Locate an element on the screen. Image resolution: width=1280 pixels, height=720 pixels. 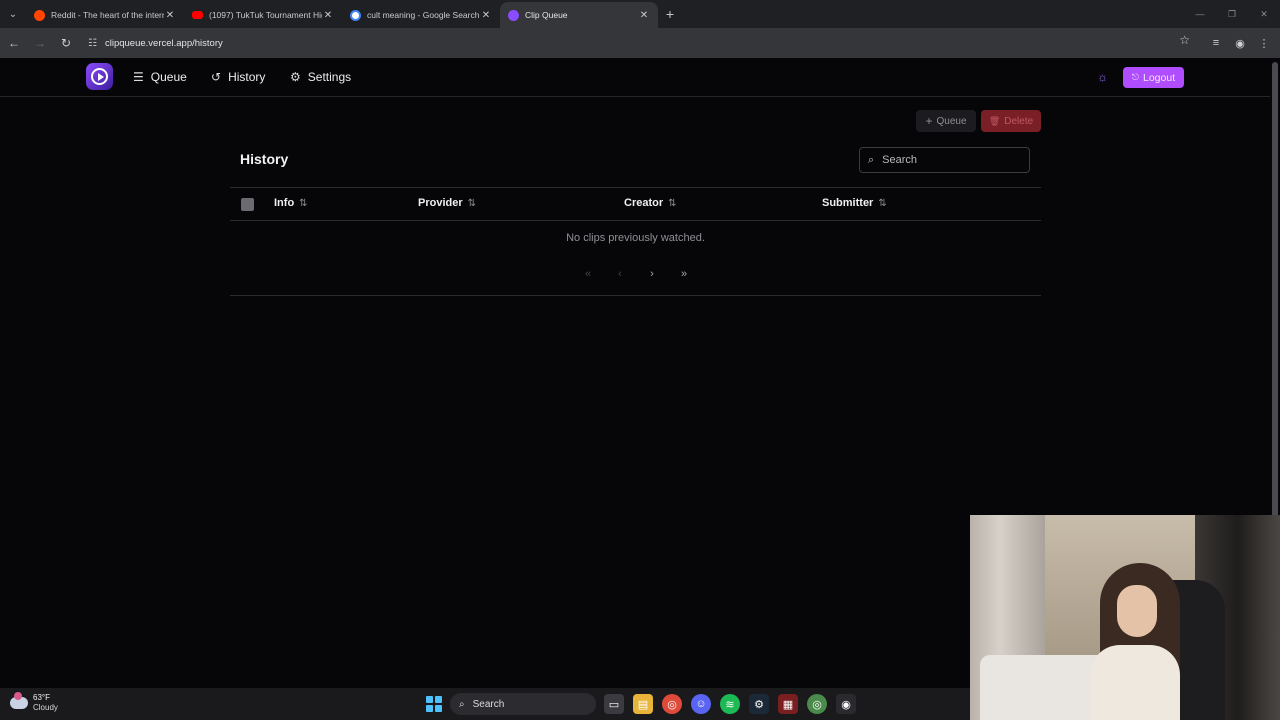
browser-tab-reddit: Reddit - The heart of the intern ✕ is located at coordinates (105, 15).